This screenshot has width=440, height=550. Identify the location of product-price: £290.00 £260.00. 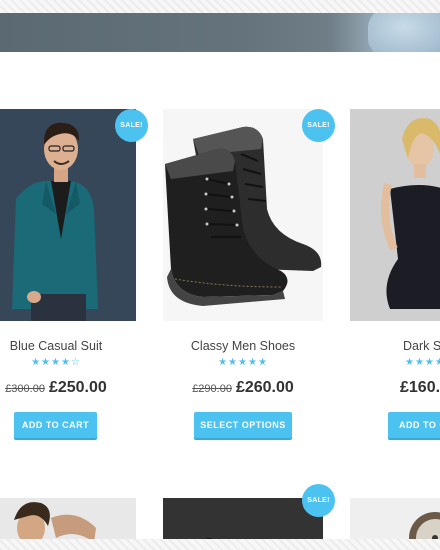
(243, 388).